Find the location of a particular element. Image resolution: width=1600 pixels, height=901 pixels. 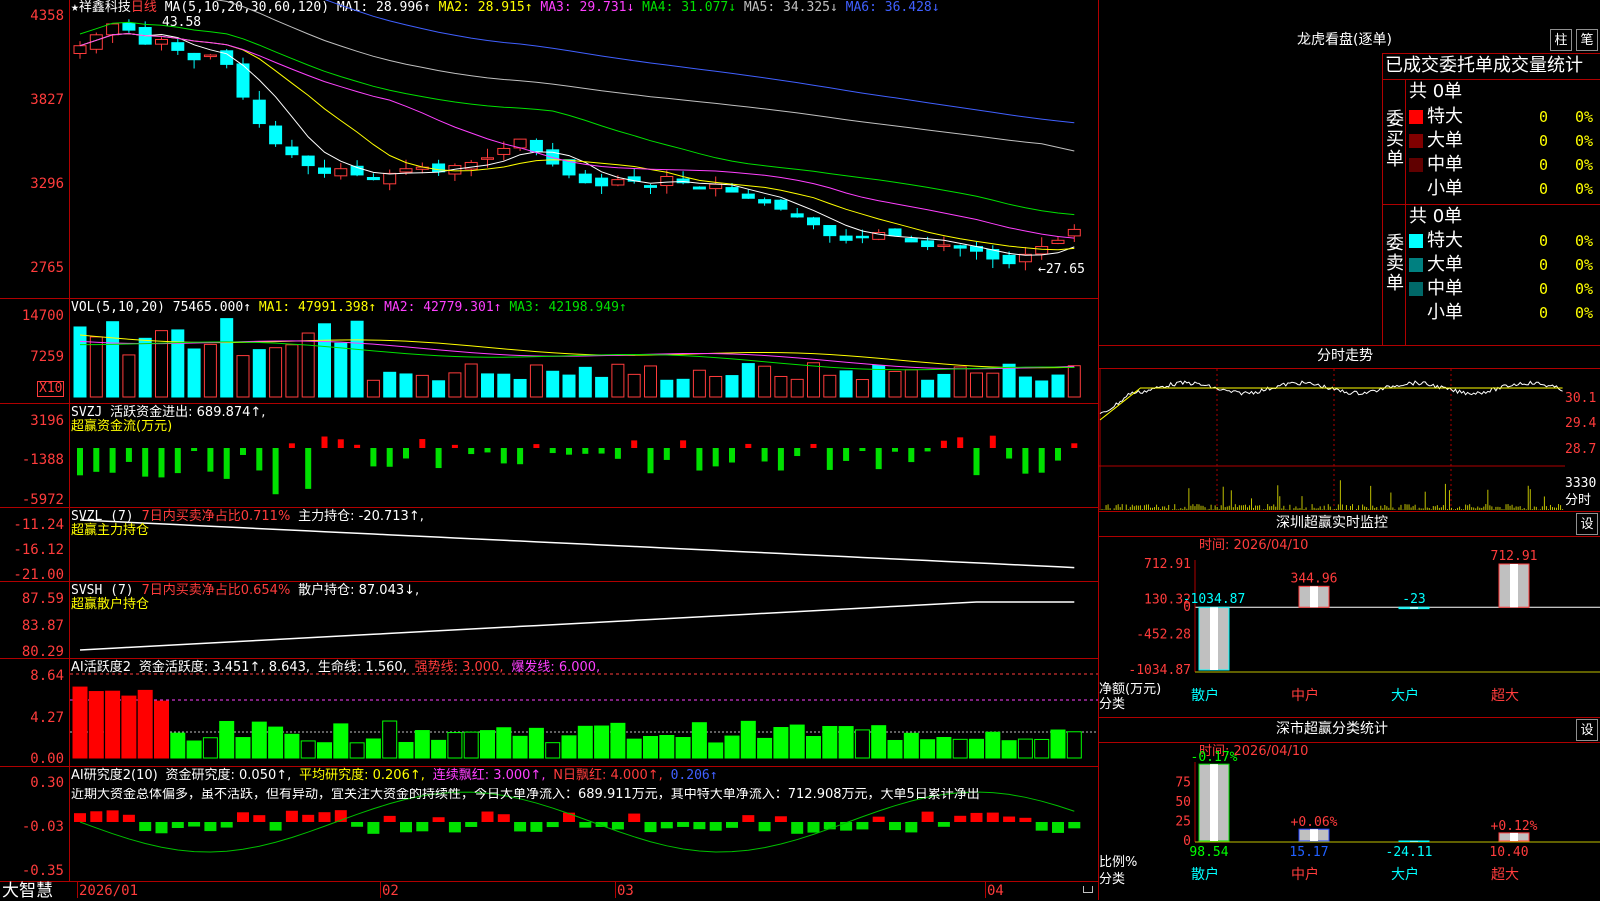

svsh-ytick: 83.87 is located at coordinates (42, 626).